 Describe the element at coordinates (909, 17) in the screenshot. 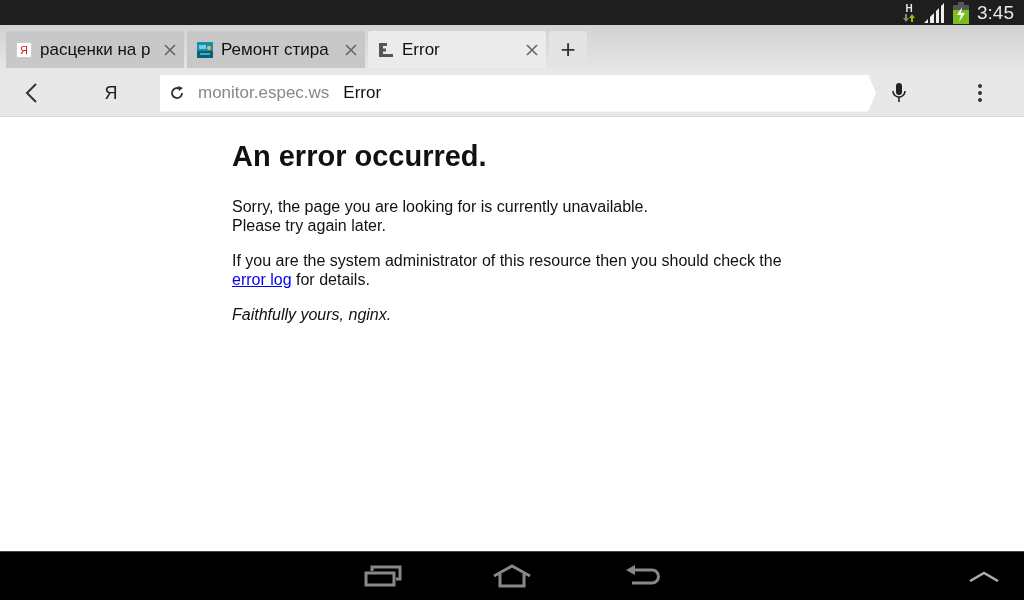

I see `data-arrows-icon` at that location.